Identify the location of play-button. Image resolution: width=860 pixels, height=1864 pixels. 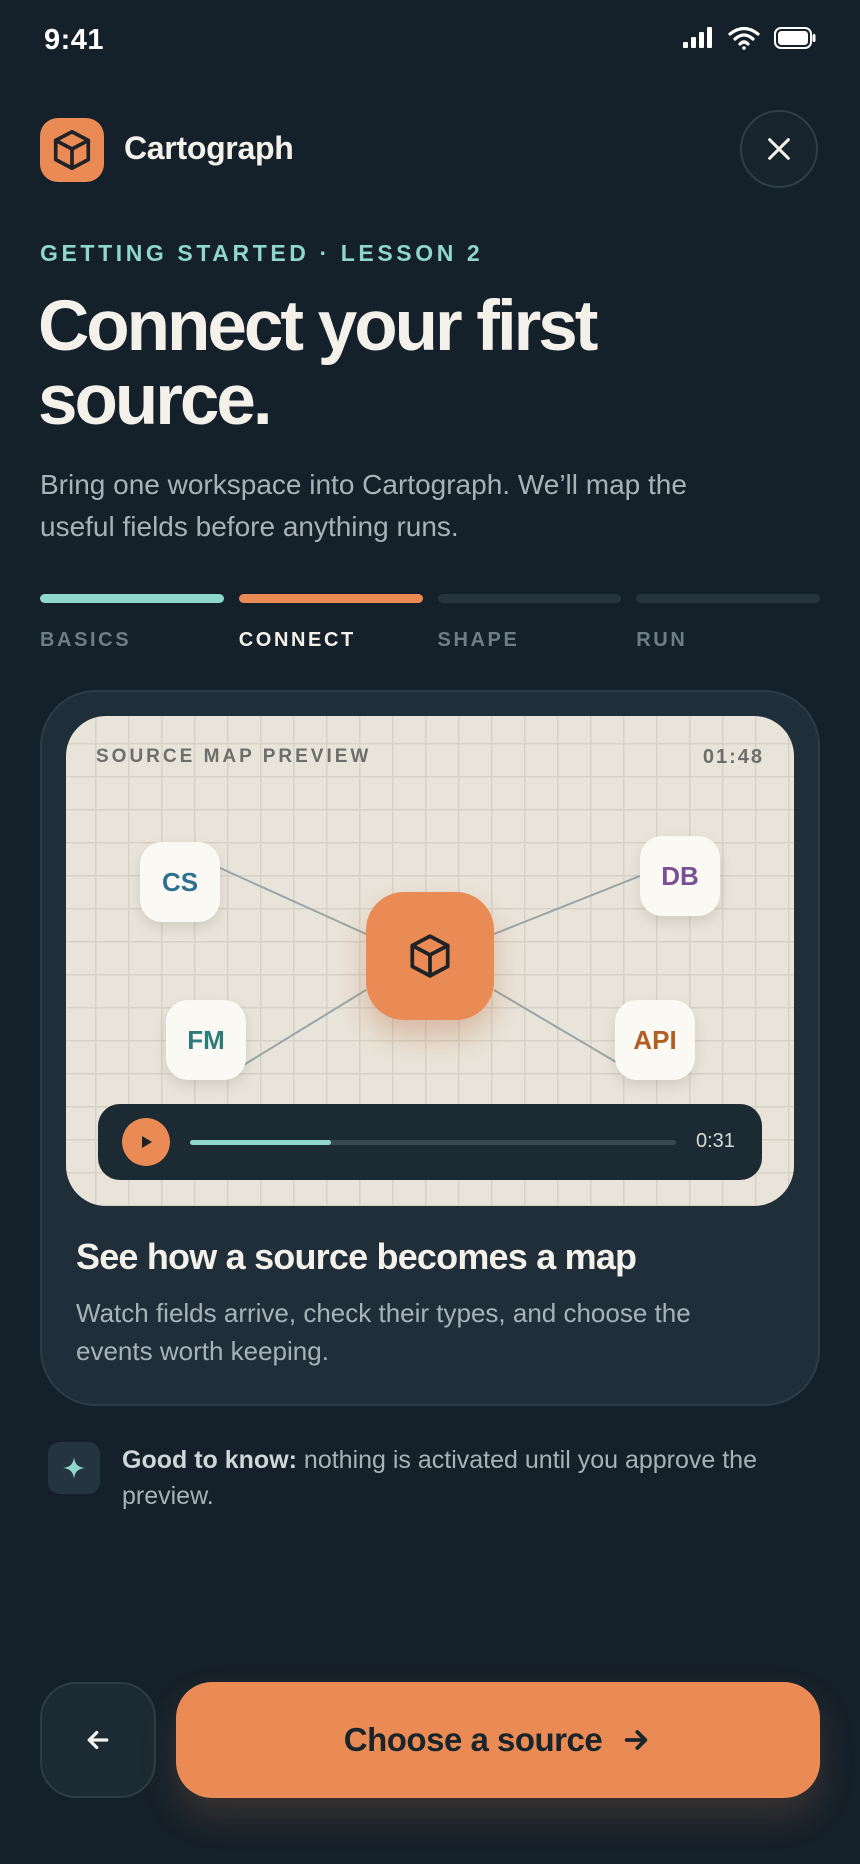
(146, 1142).